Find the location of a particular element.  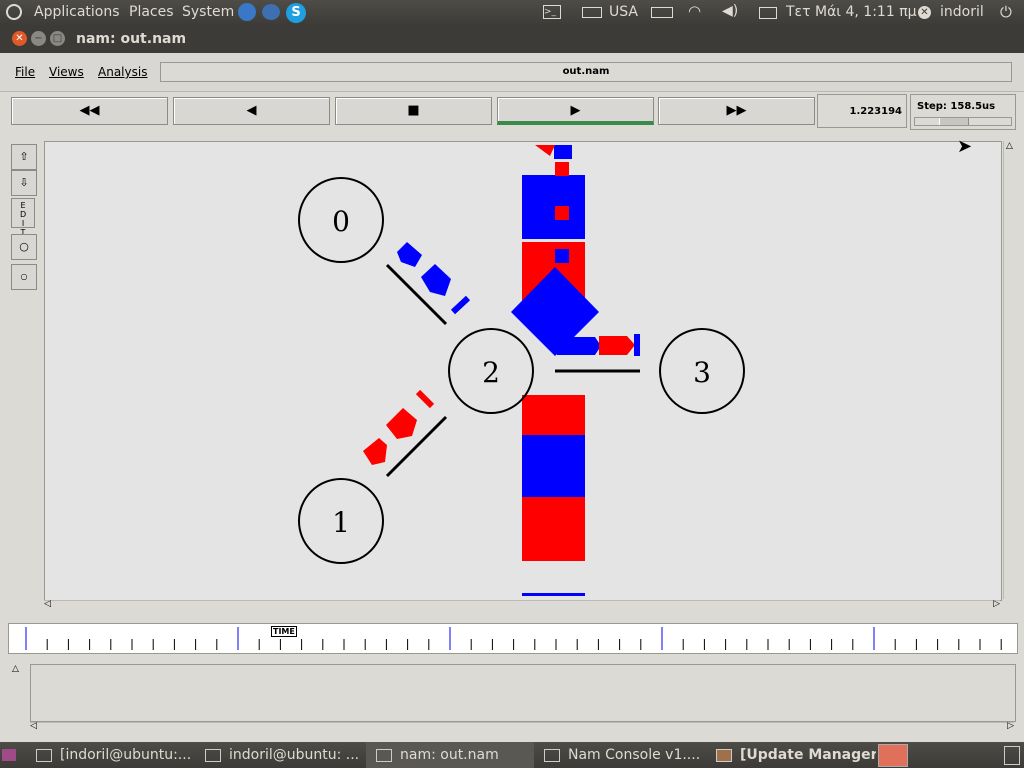

step-slider is located at coordinates (963, 121).